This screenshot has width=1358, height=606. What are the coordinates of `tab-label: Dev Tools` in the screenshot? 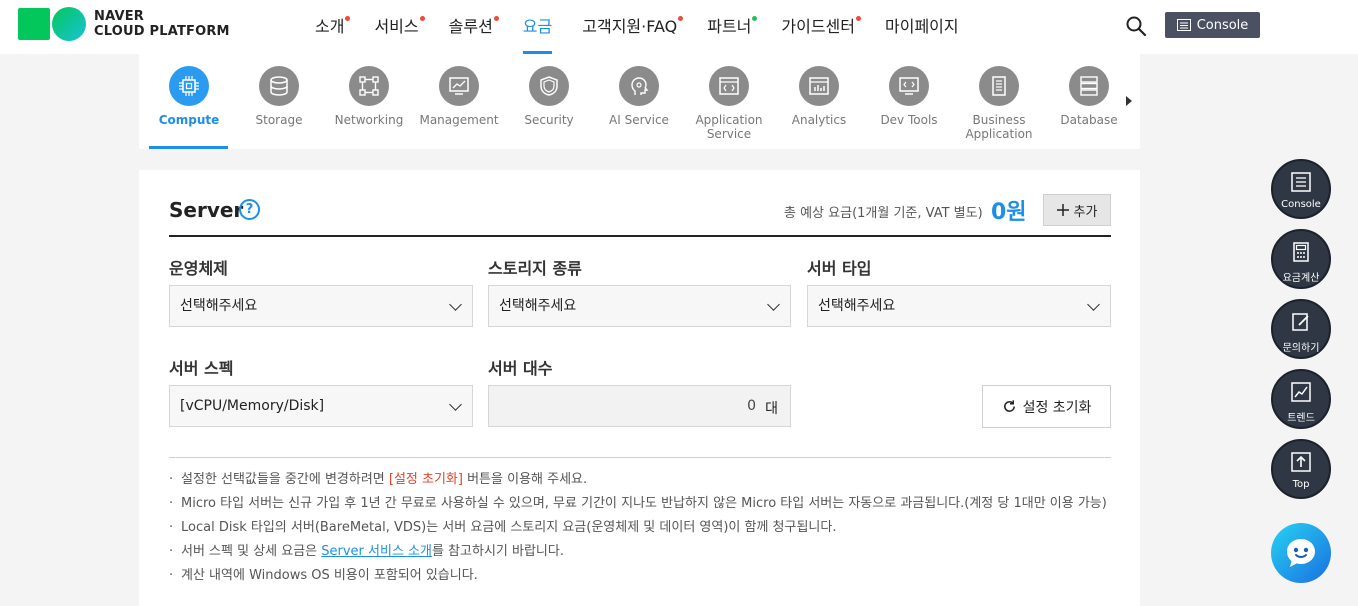 It's located at (909, 120).